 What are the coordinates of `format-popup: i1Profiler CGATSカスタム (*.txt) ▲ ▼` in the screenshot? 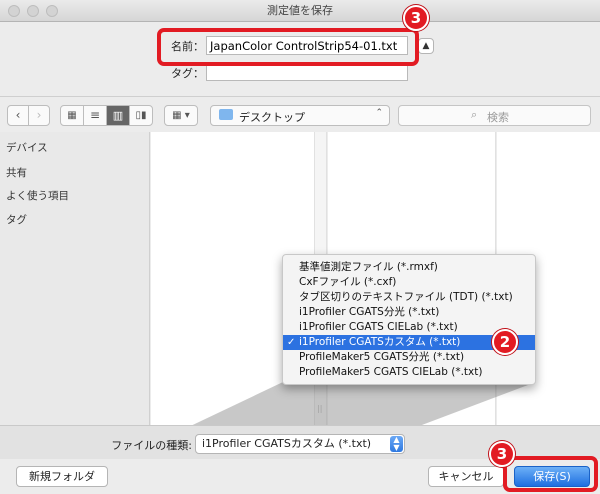 It's located at (300, 444).